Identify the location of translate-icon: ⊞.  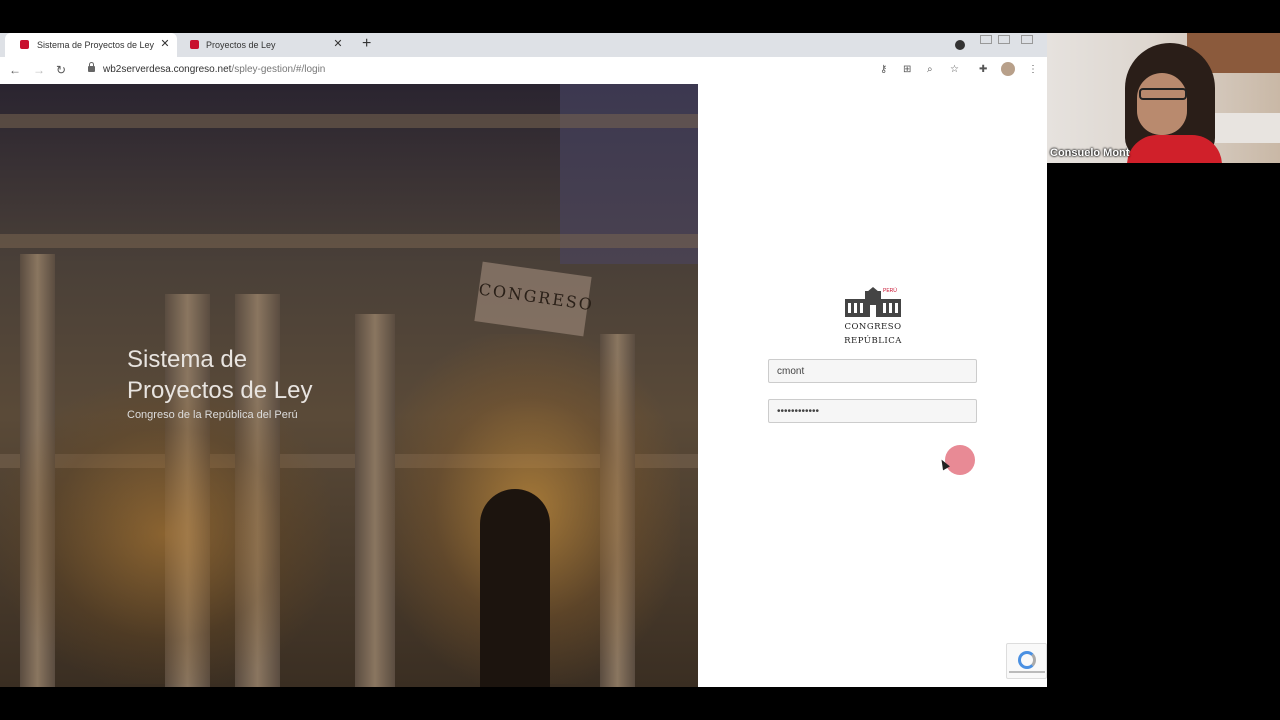
(907, 70).